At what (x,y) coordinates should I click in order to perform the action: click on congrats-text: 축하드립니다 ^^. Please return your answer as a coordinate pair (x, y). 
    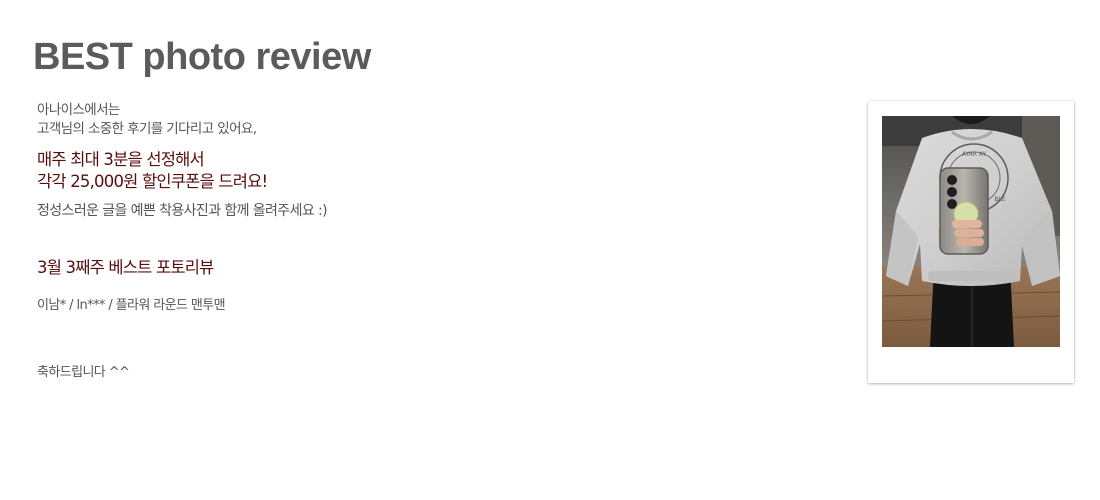
    Looking at the image, I should click on (83, 372).